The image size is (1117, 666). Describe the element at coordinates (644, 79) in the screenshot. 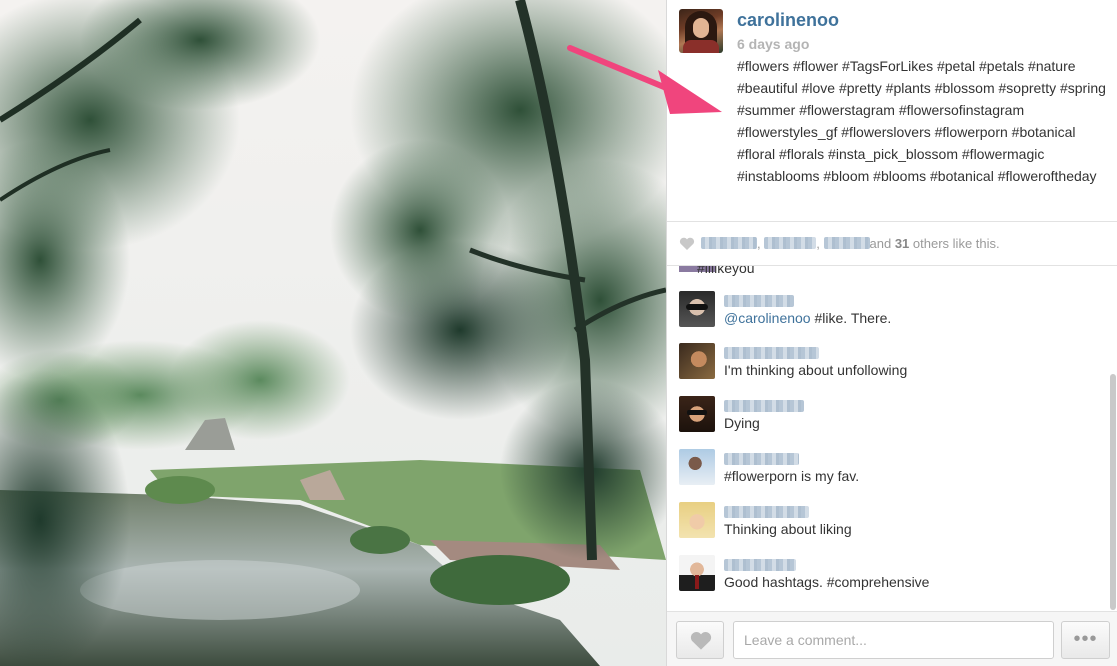

I see `pink-arrow-icon` at that location.